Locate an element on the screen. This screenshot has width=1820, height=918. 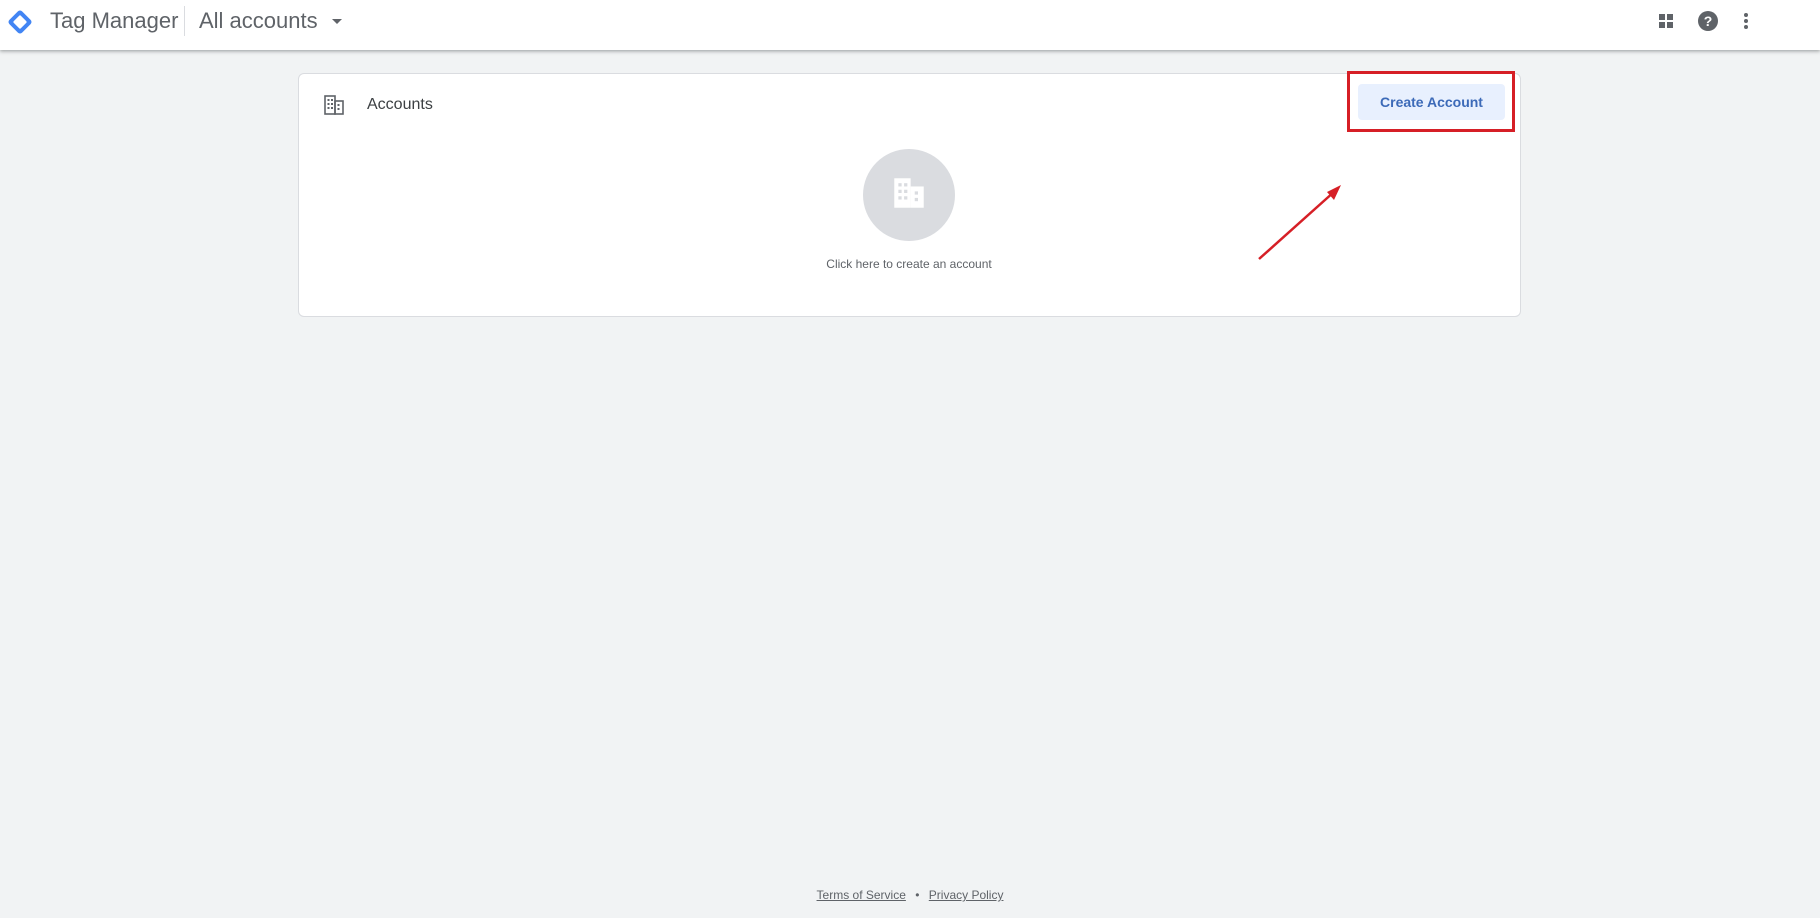
tag-manager-logo-icon is located at coordinates (20, 22).